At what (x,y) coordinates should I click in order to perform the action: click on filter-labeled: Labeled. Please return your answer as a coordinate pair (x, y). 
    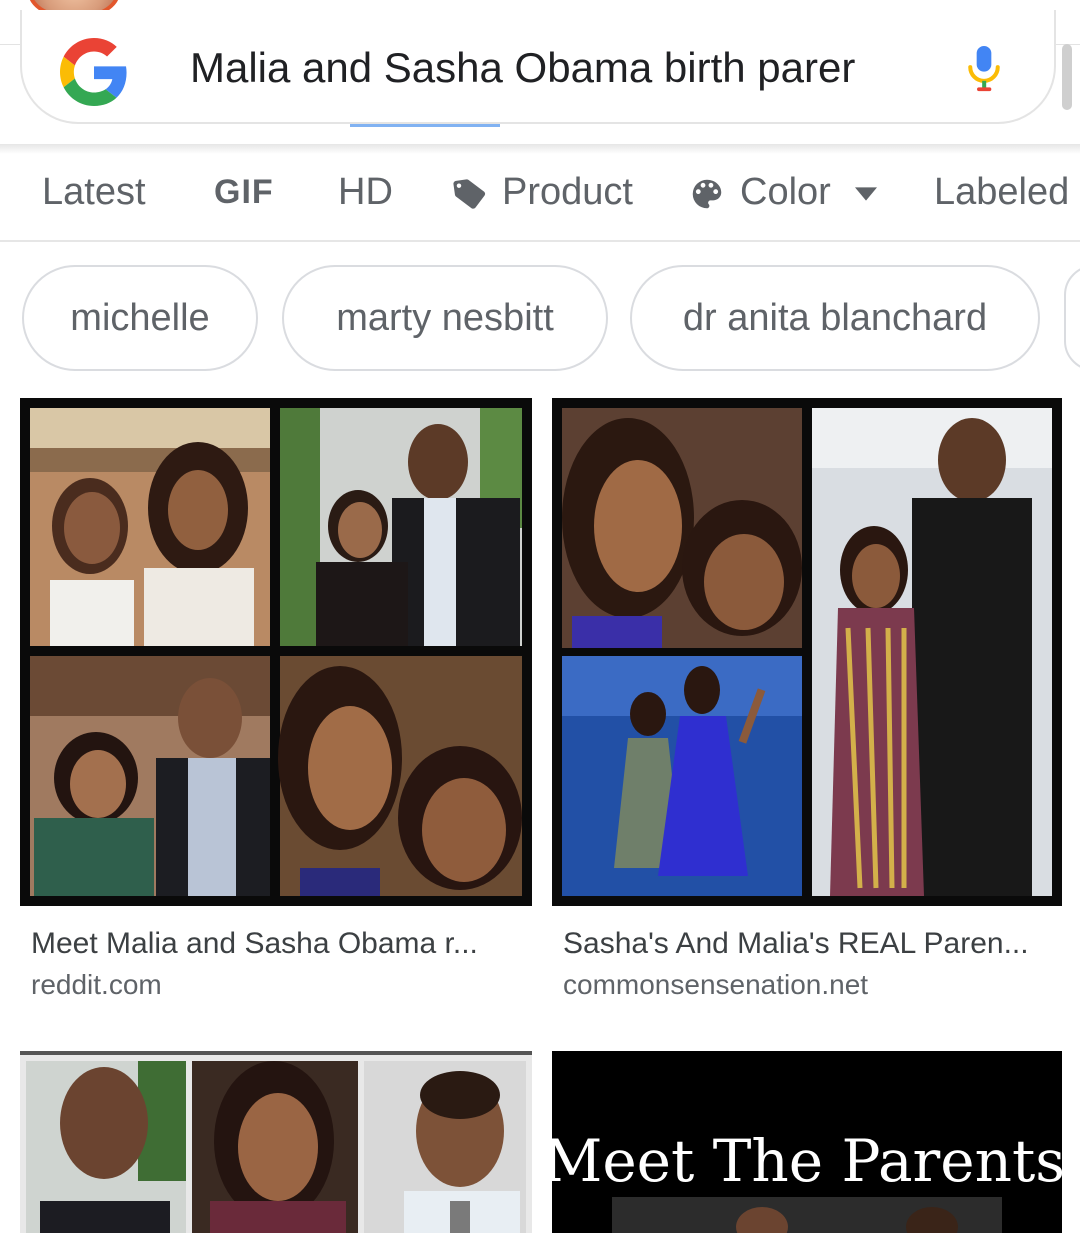
    Looking at the image, I should click on (1001, 192).